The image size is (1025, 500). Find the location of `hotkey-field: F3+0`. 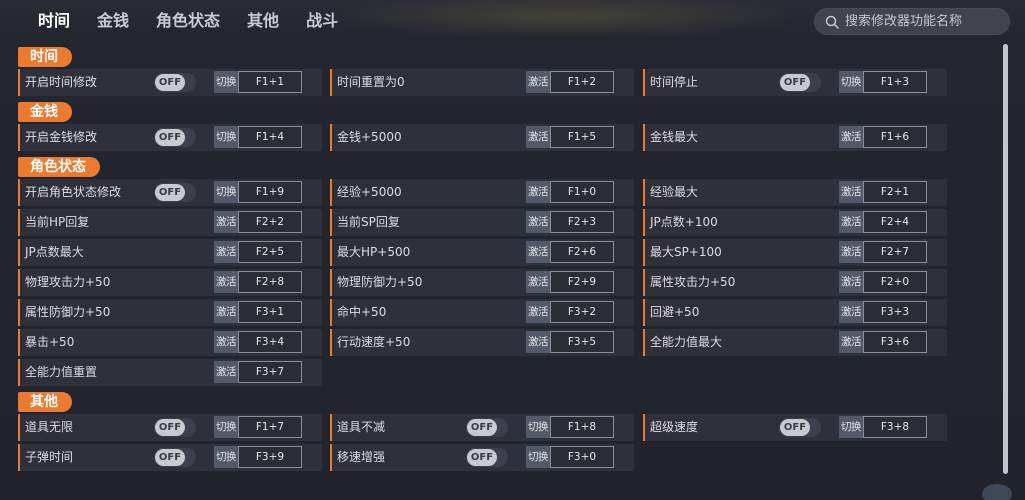

hotkey-field: F3+0 is located at coordinates (582, 457).